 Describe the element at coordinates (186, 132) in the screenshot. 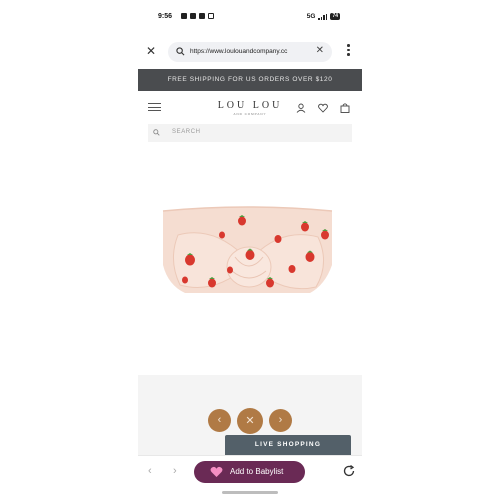

I see `search-placeholder: SEARCH` at that location.